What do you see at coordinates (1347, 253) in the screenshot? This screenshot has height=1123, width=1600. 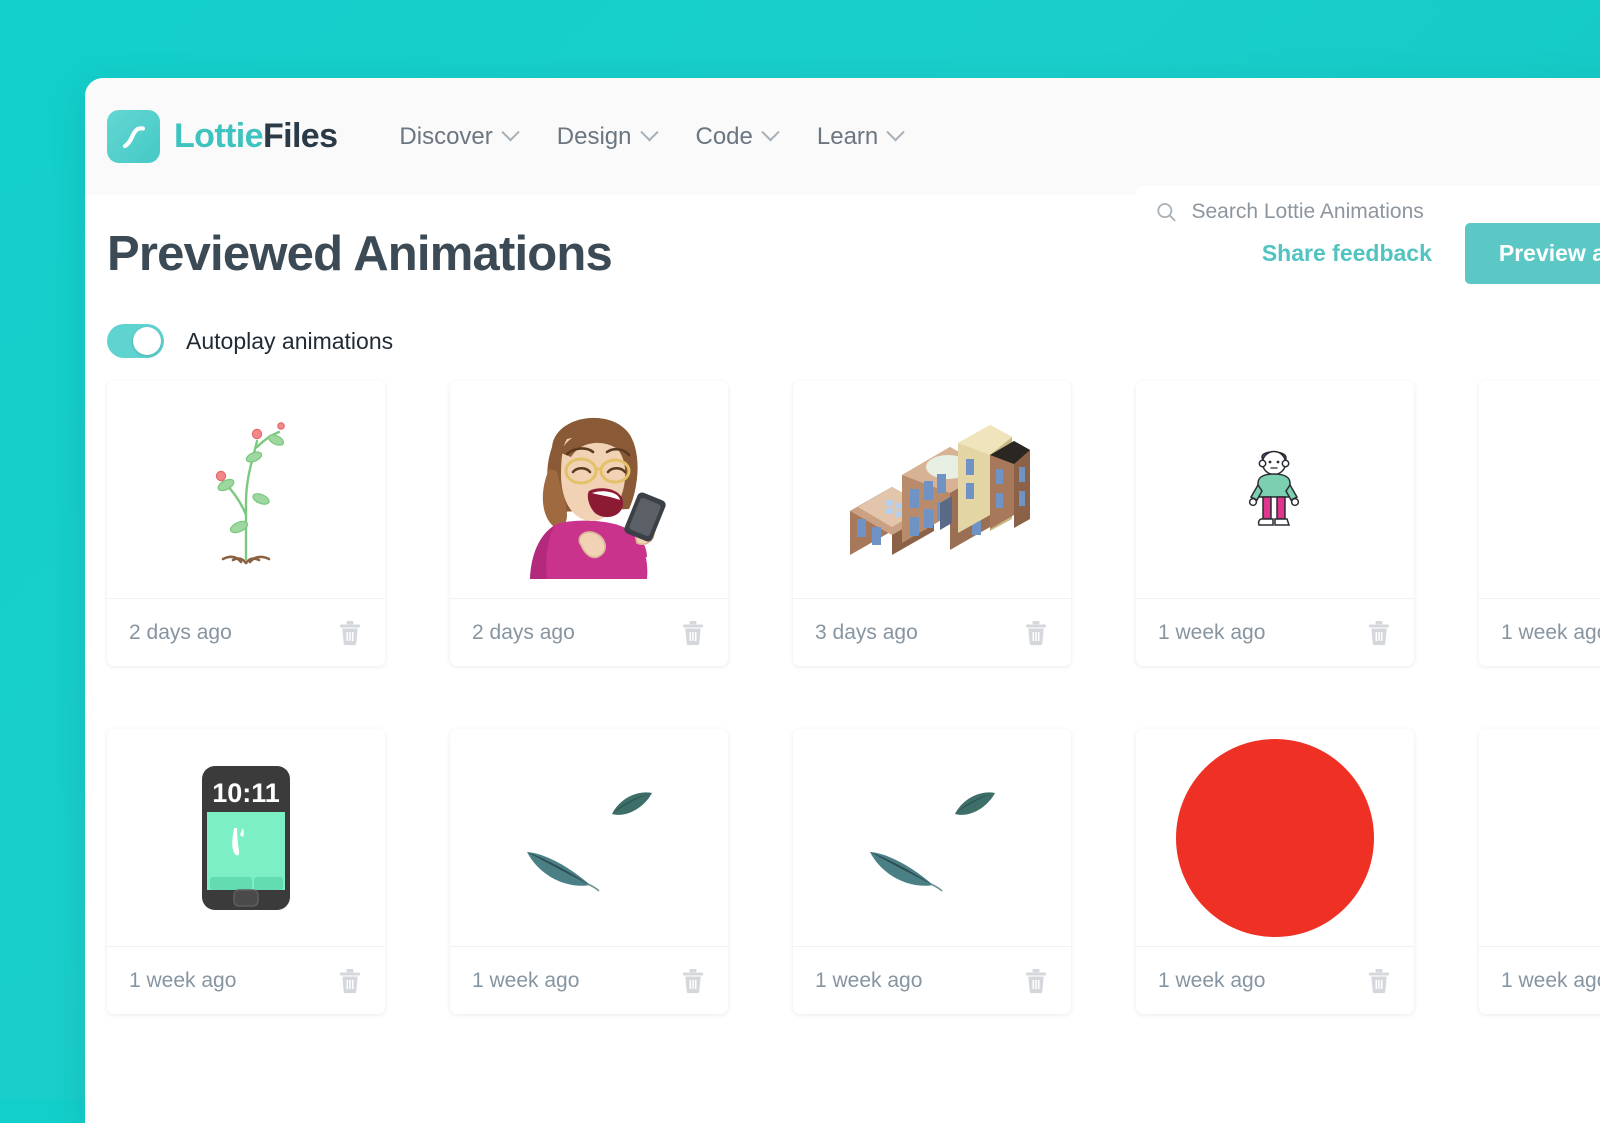 I see `share-feedback-link: Share feedback` at bounding box center [1347, 253].